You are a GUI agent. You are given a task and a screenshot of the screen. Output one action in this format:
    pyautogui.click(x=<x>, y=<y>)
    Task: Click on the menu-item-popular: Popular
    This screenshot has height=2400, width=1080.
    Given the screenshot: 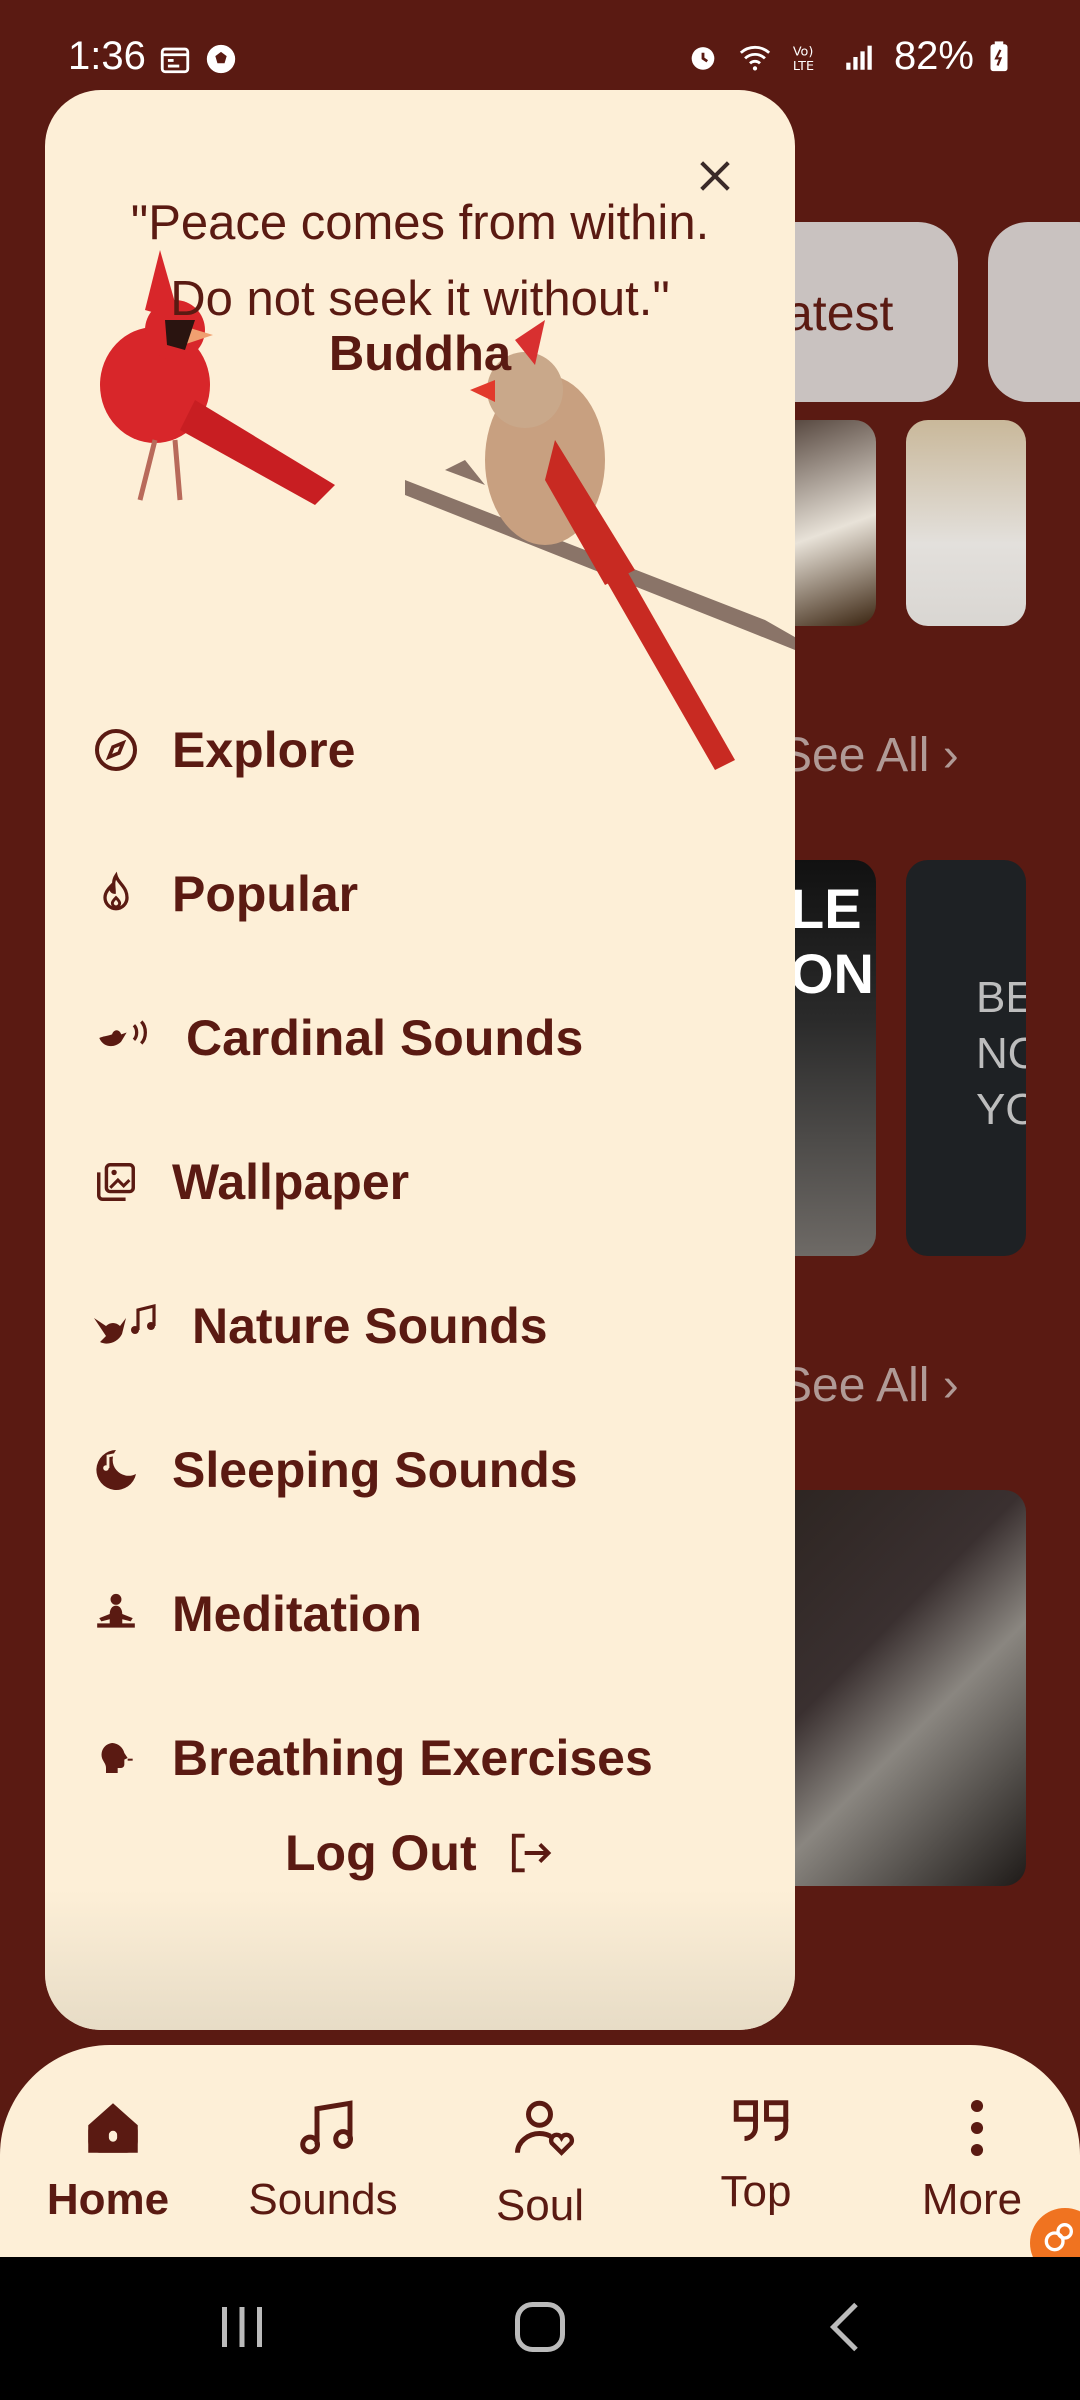 What is the action you would take?
    pyautogui.click(x=224, y=894)
    